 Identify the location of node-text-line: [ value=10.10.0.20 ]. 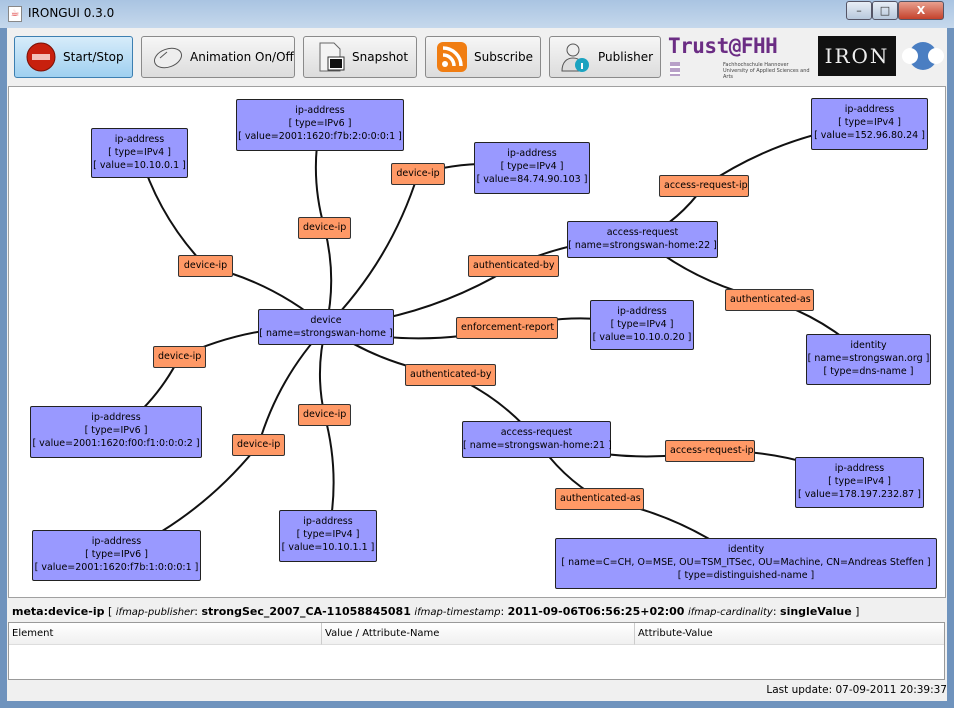
(642, 337).